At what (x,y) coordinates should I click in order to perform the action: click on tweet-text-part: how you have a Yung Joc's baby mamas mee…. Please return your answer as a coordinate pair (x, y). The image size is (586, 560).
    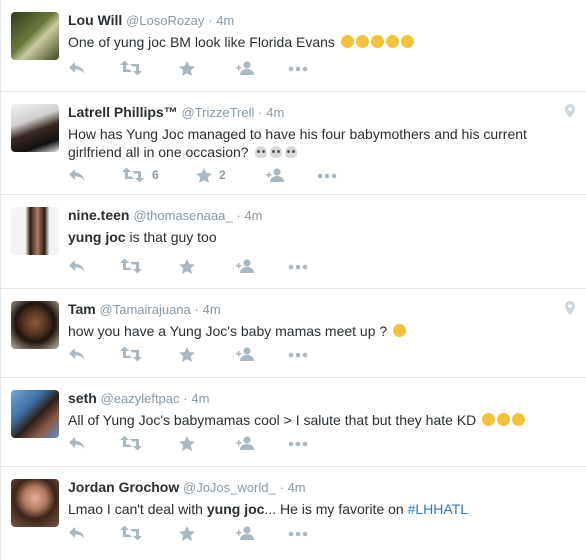
    Looking at the image, I should click on (228, 331).